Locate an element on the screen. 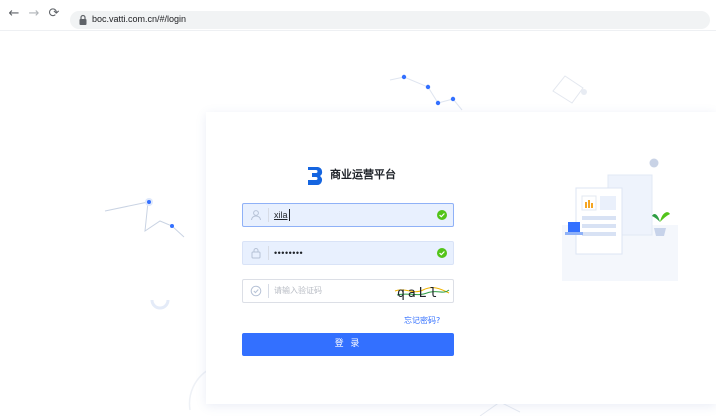  login-button: 登 录 is located at coordinates (348, 344).